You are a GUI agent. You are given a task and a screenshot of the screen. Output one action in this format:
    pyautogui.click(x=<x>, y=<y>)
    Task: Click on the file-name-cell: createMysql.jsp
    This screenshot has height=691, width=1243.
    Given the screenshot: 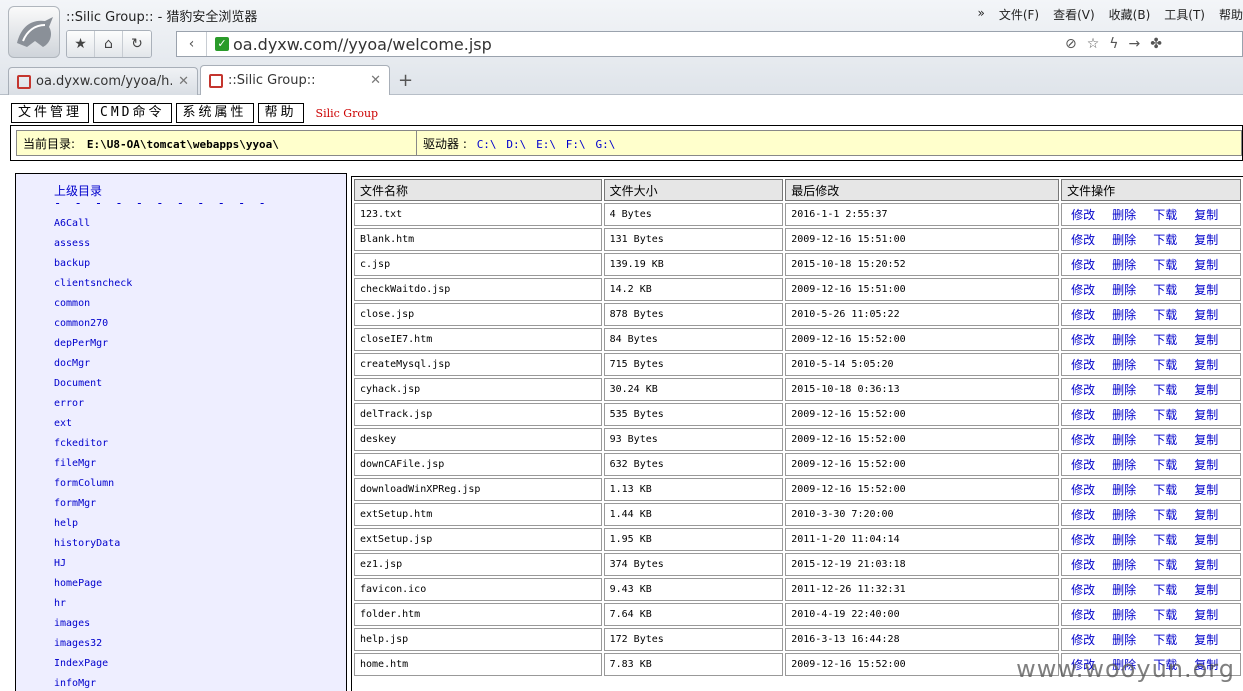 What is the action you would take?
    pyautogui.click(x=478, y=364)
    